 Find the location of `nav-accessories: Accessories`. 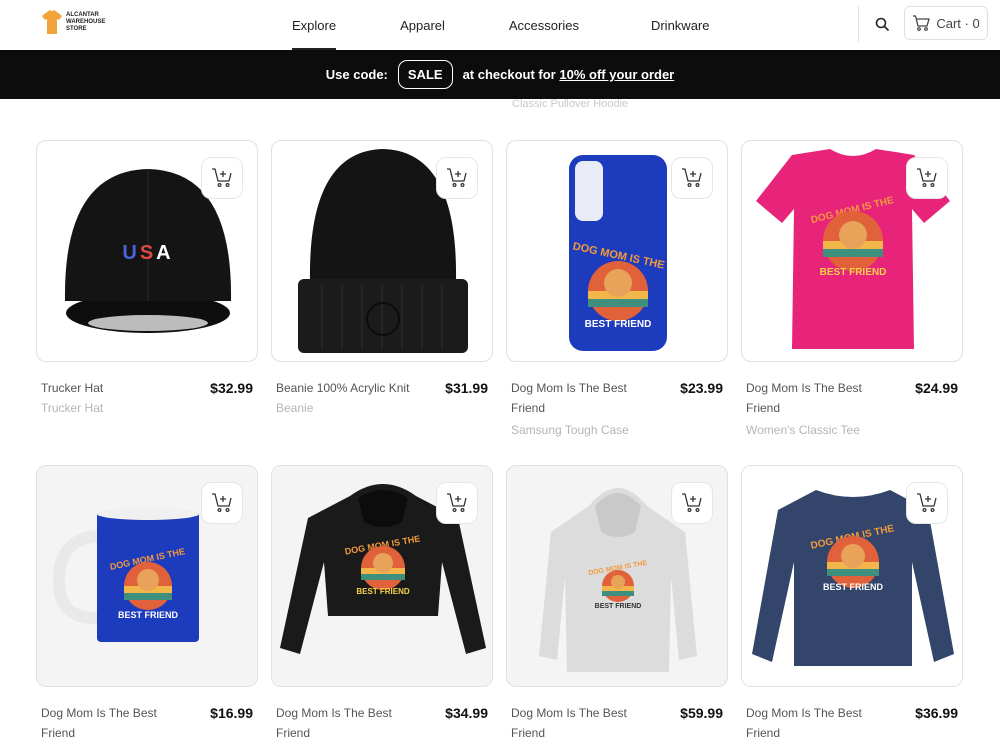

nav-accessories: Accessories is located at coordinates (544, 25).